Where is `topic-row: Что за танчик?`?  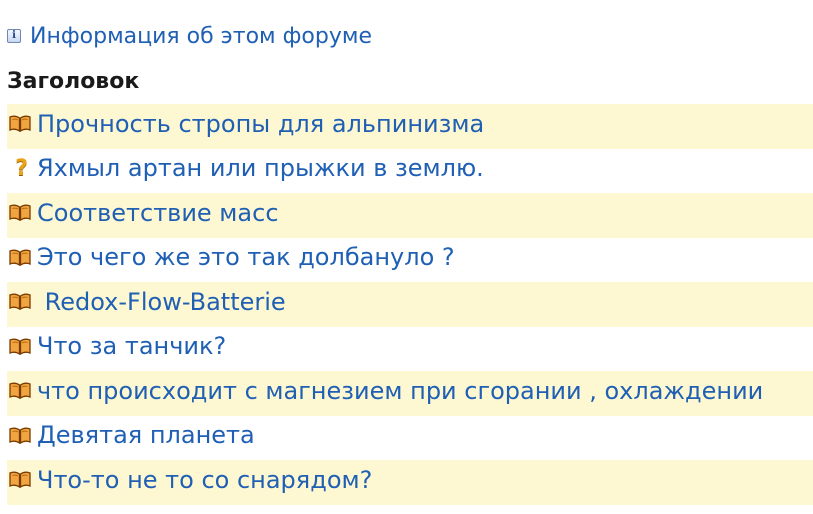 topic-row: Что за танчик? is located at coordinates (410, 349).